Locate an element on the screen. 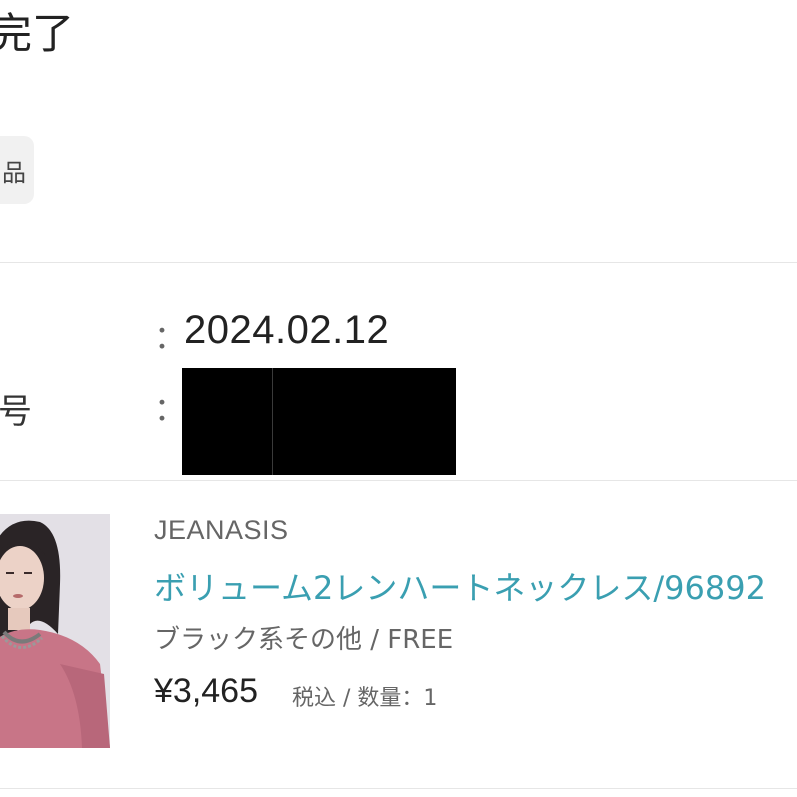 The height and width of the screenshot is (797, 797). product-variant: ブラック系その他 / FREE is located at coordinates (304, 640).